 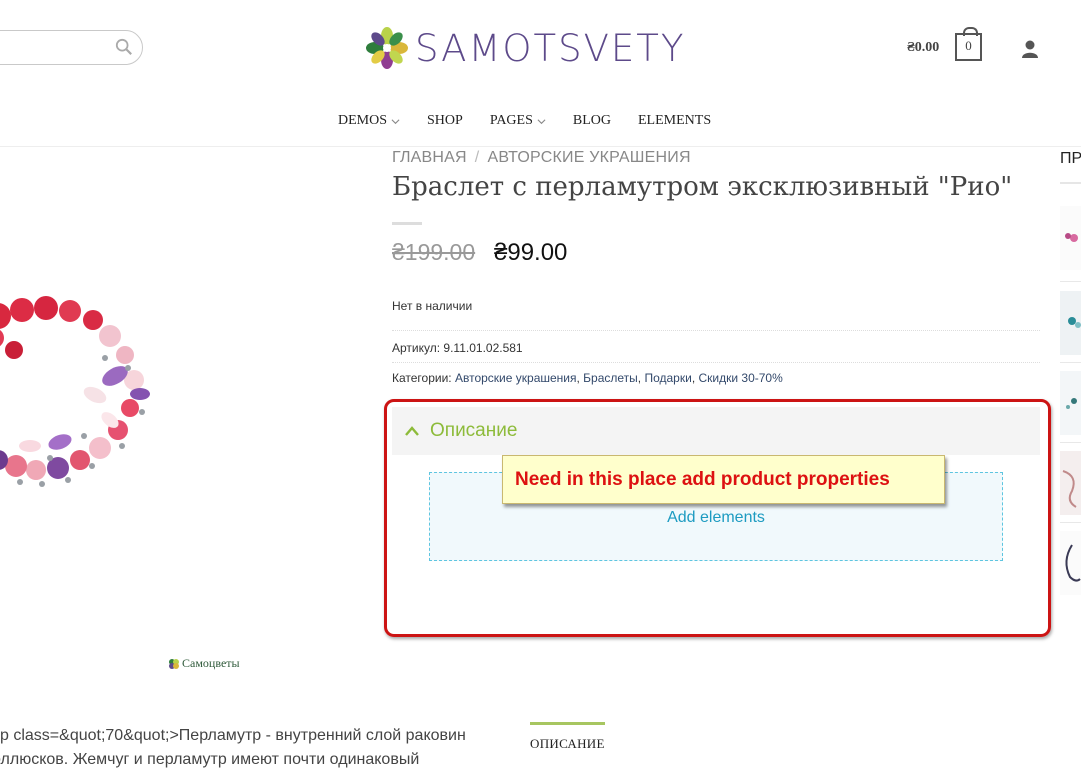 I want to click on product-title: Браслет с перламутром эксклюзивный "Рио", so click(x=702, y=187).